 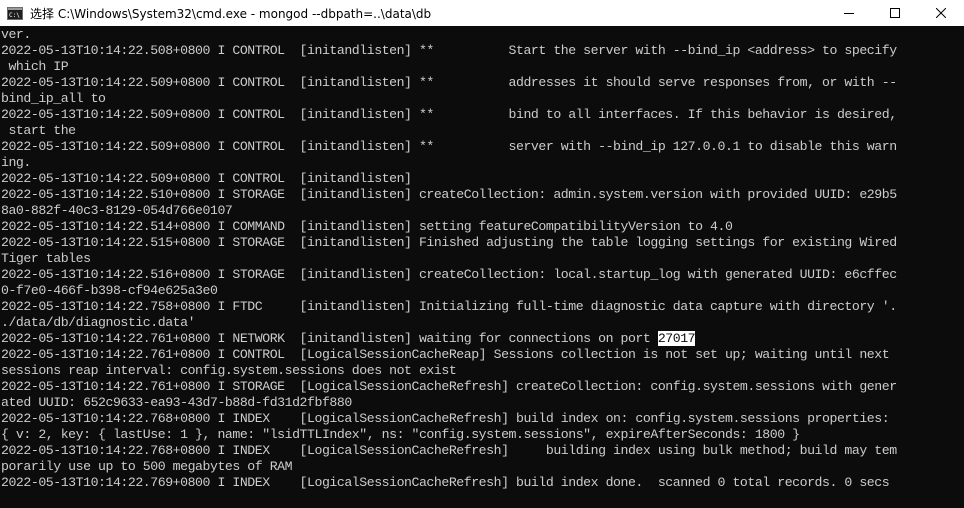 I want to click on window-controls, so click(x=895, y=13).